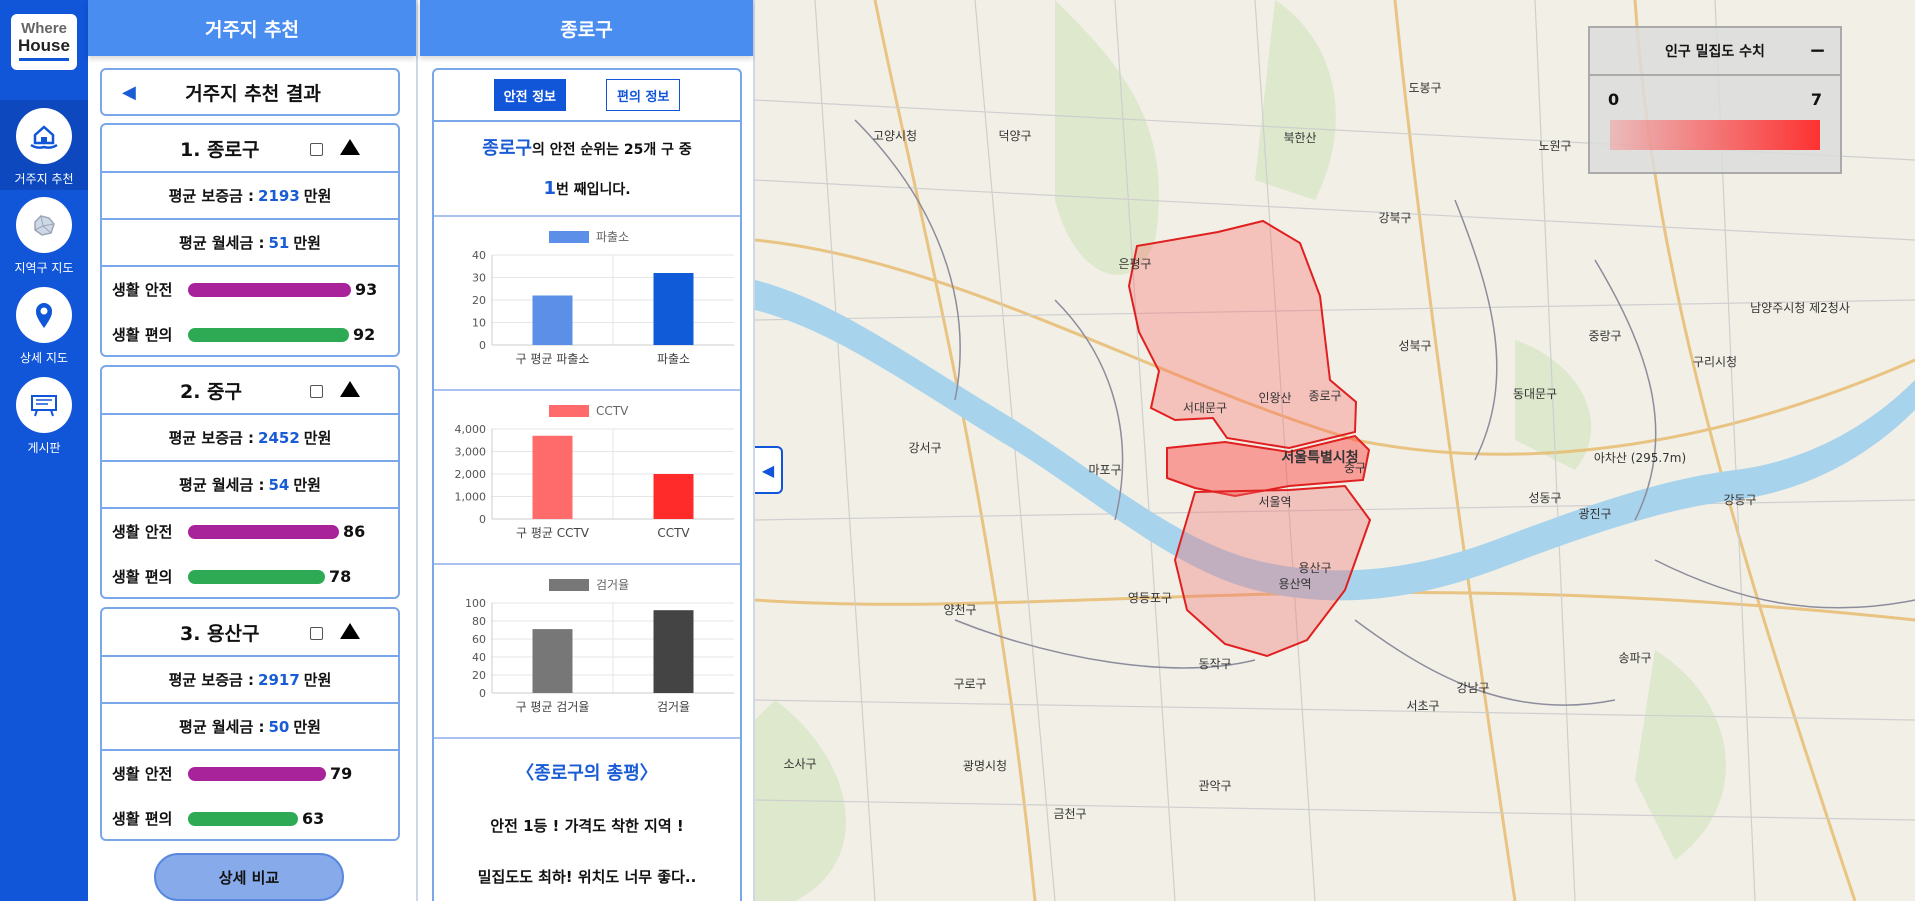 The width and height of the screenshot is (1915, 901). What do you see at coordinates (1817, 50) in the screenshot?
I see `legend-minimize-button: −` at bounding box center [1817, 50].